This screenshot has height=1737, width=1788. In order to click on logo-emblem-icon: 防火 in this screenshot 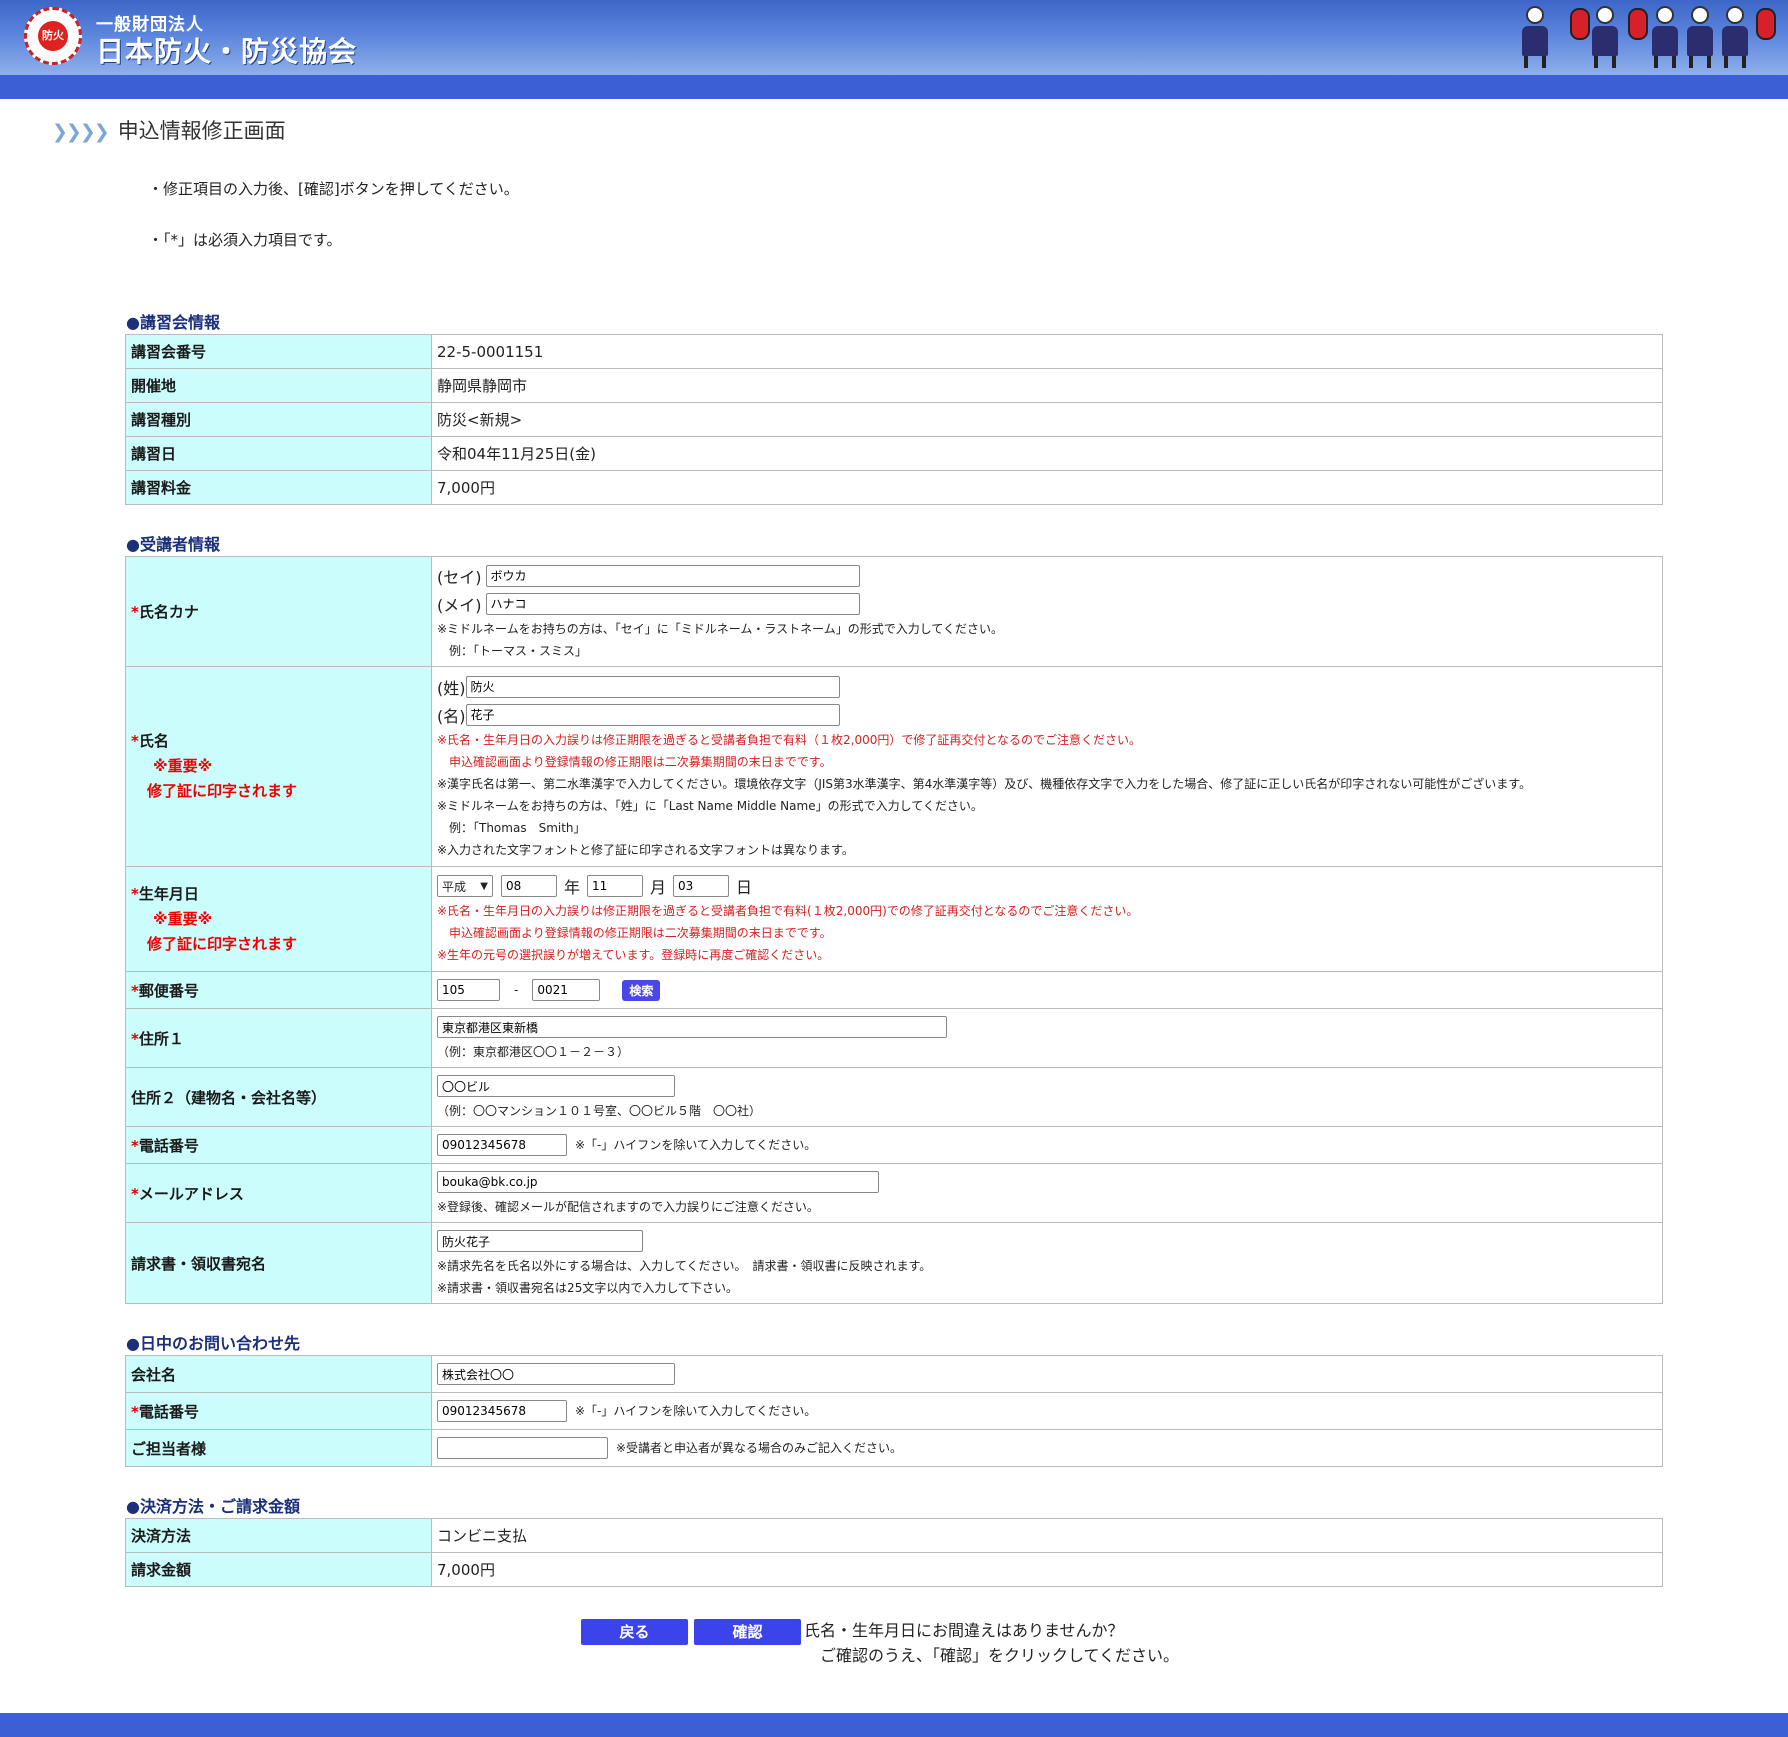, I will do `click(53, 36)`.